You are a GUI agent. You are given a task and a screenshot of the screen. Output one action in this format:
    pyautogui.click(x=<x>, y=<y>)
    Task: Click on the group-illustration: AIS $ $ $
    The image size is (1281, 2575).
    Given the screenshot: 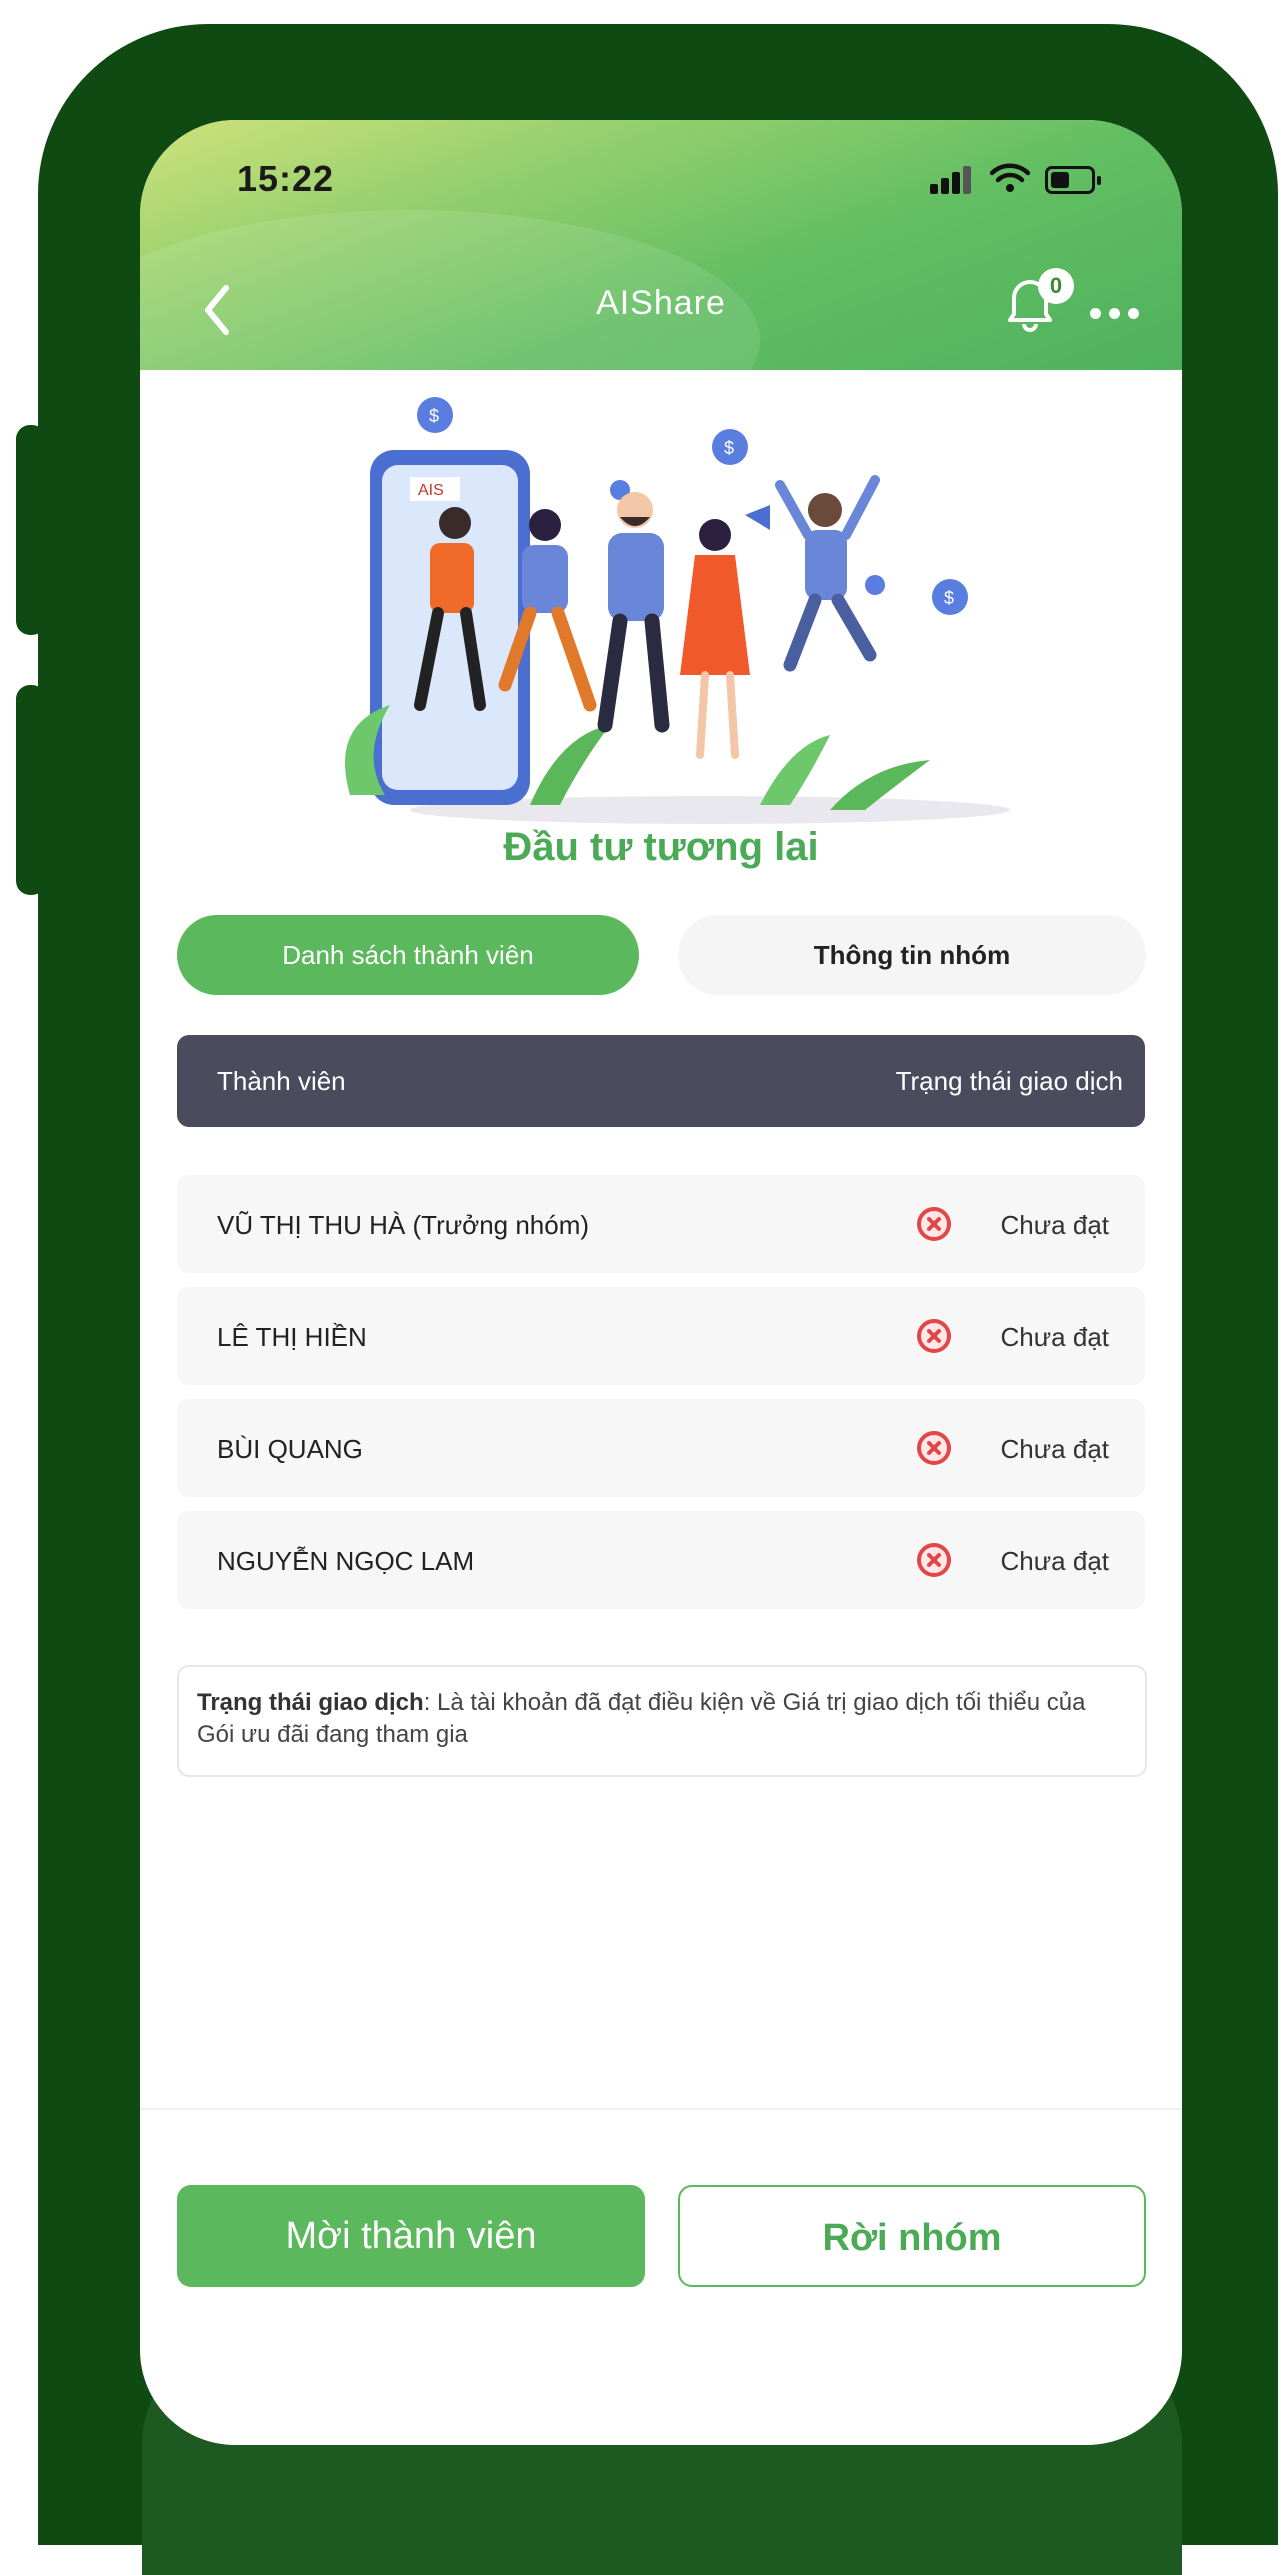 What is the action you would take?
    pyautogui.click(x=677, y=610)
    